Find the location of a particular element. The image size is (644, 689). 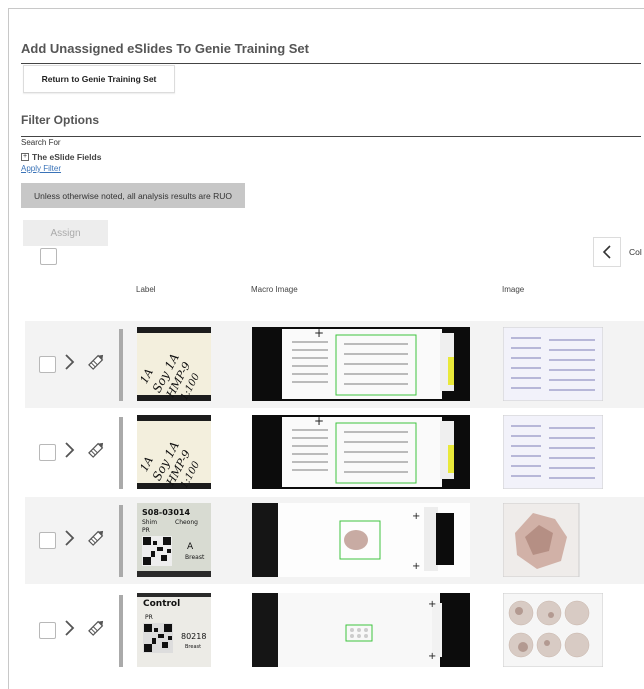

label-line-1: Control is located at coordinates (161, 604).